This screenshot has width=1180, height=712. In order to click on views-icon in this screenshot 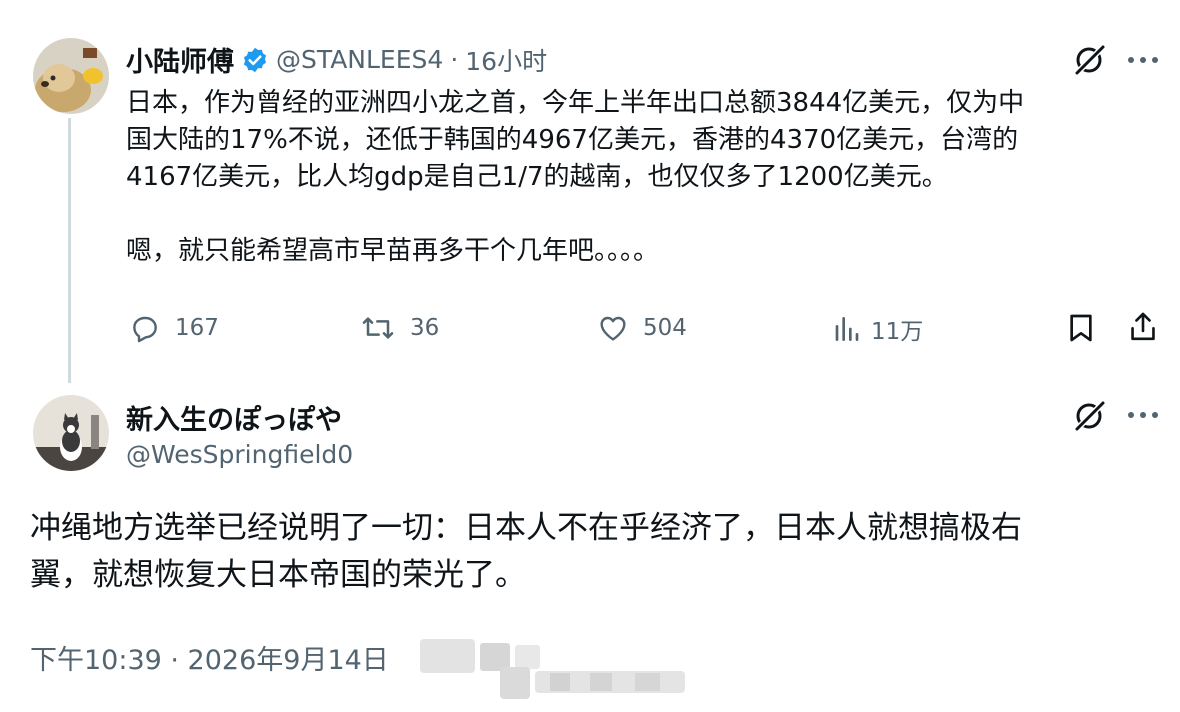, I will do `click(847, 329)`.